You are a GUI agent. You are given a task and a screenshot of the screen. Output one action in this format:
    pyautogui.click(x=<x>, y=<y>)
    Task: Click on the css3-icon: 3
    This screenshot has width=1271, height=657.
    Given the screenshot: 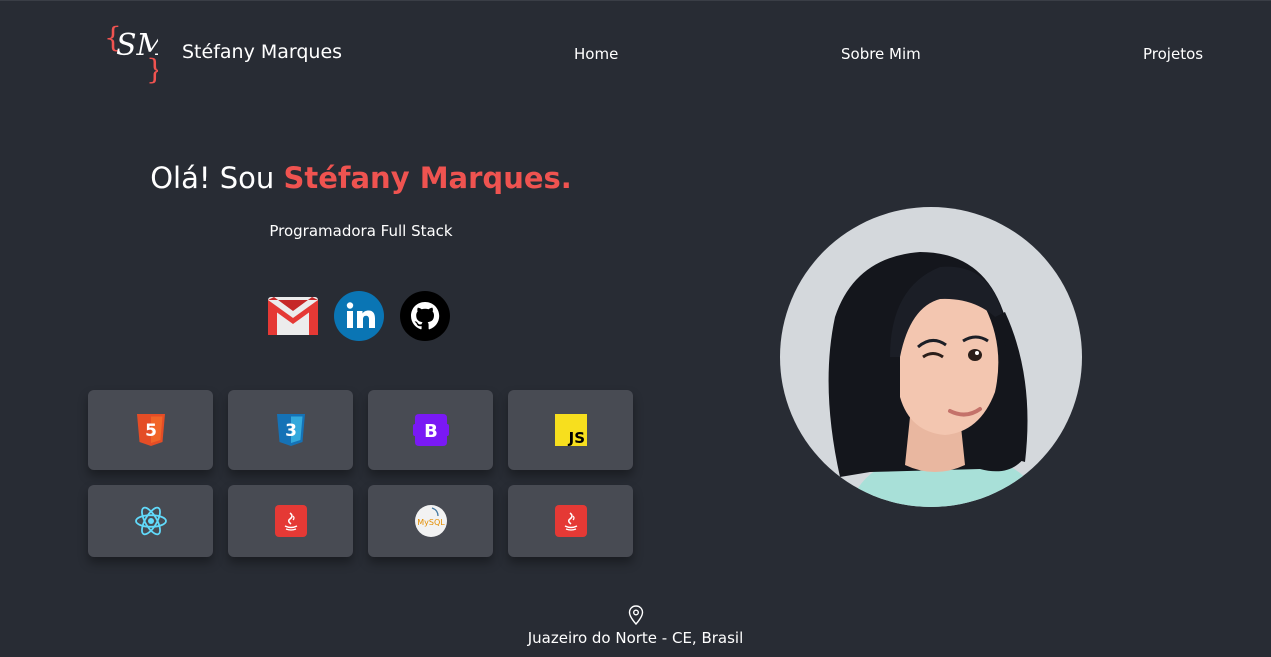 What is the action you would take?
    pyautogui.click(x=290, y=430)
    